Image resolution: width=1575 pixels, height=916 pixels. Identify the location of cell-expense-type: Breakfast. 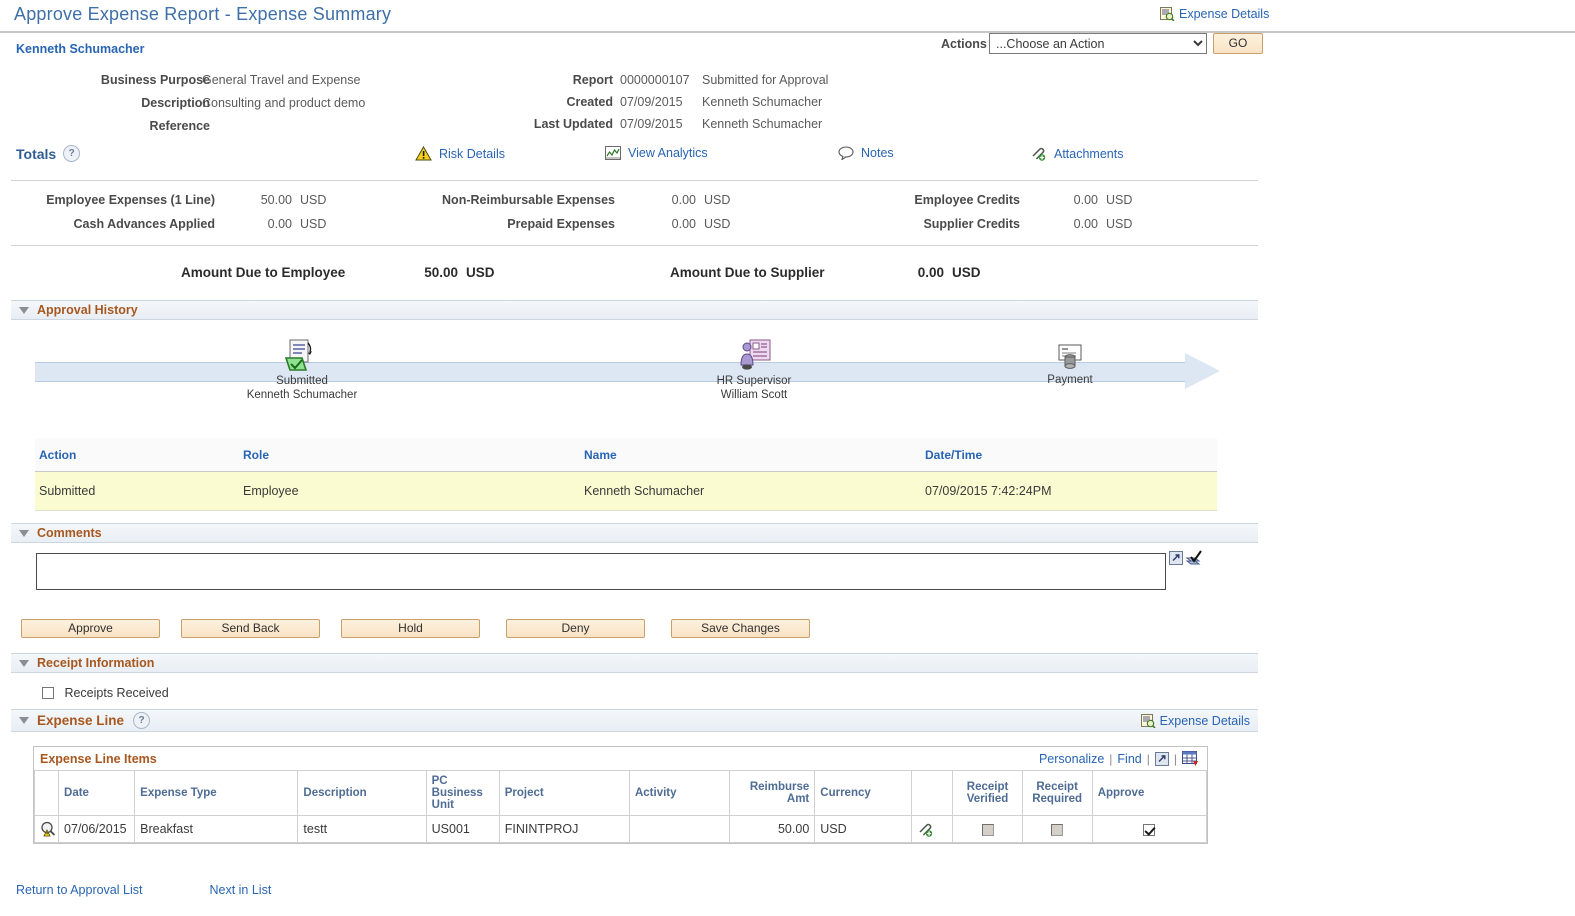
(216, 829).